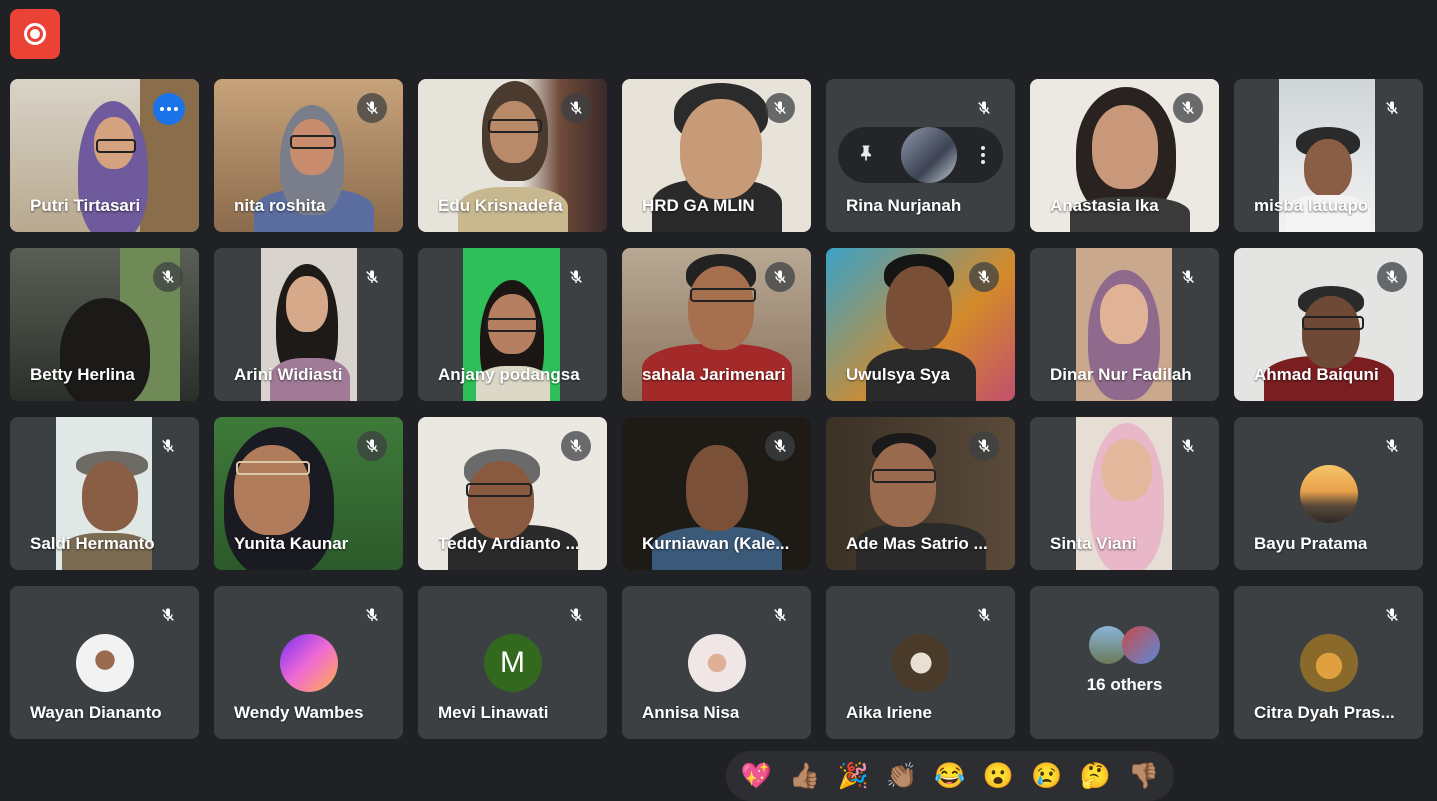 This screenshot has width=1437, height=801. What do you see at coordinates (104, 493) in the screenshot?
I see `participant-tile: Saldi Hermanto` at bounding box center [104, 493].